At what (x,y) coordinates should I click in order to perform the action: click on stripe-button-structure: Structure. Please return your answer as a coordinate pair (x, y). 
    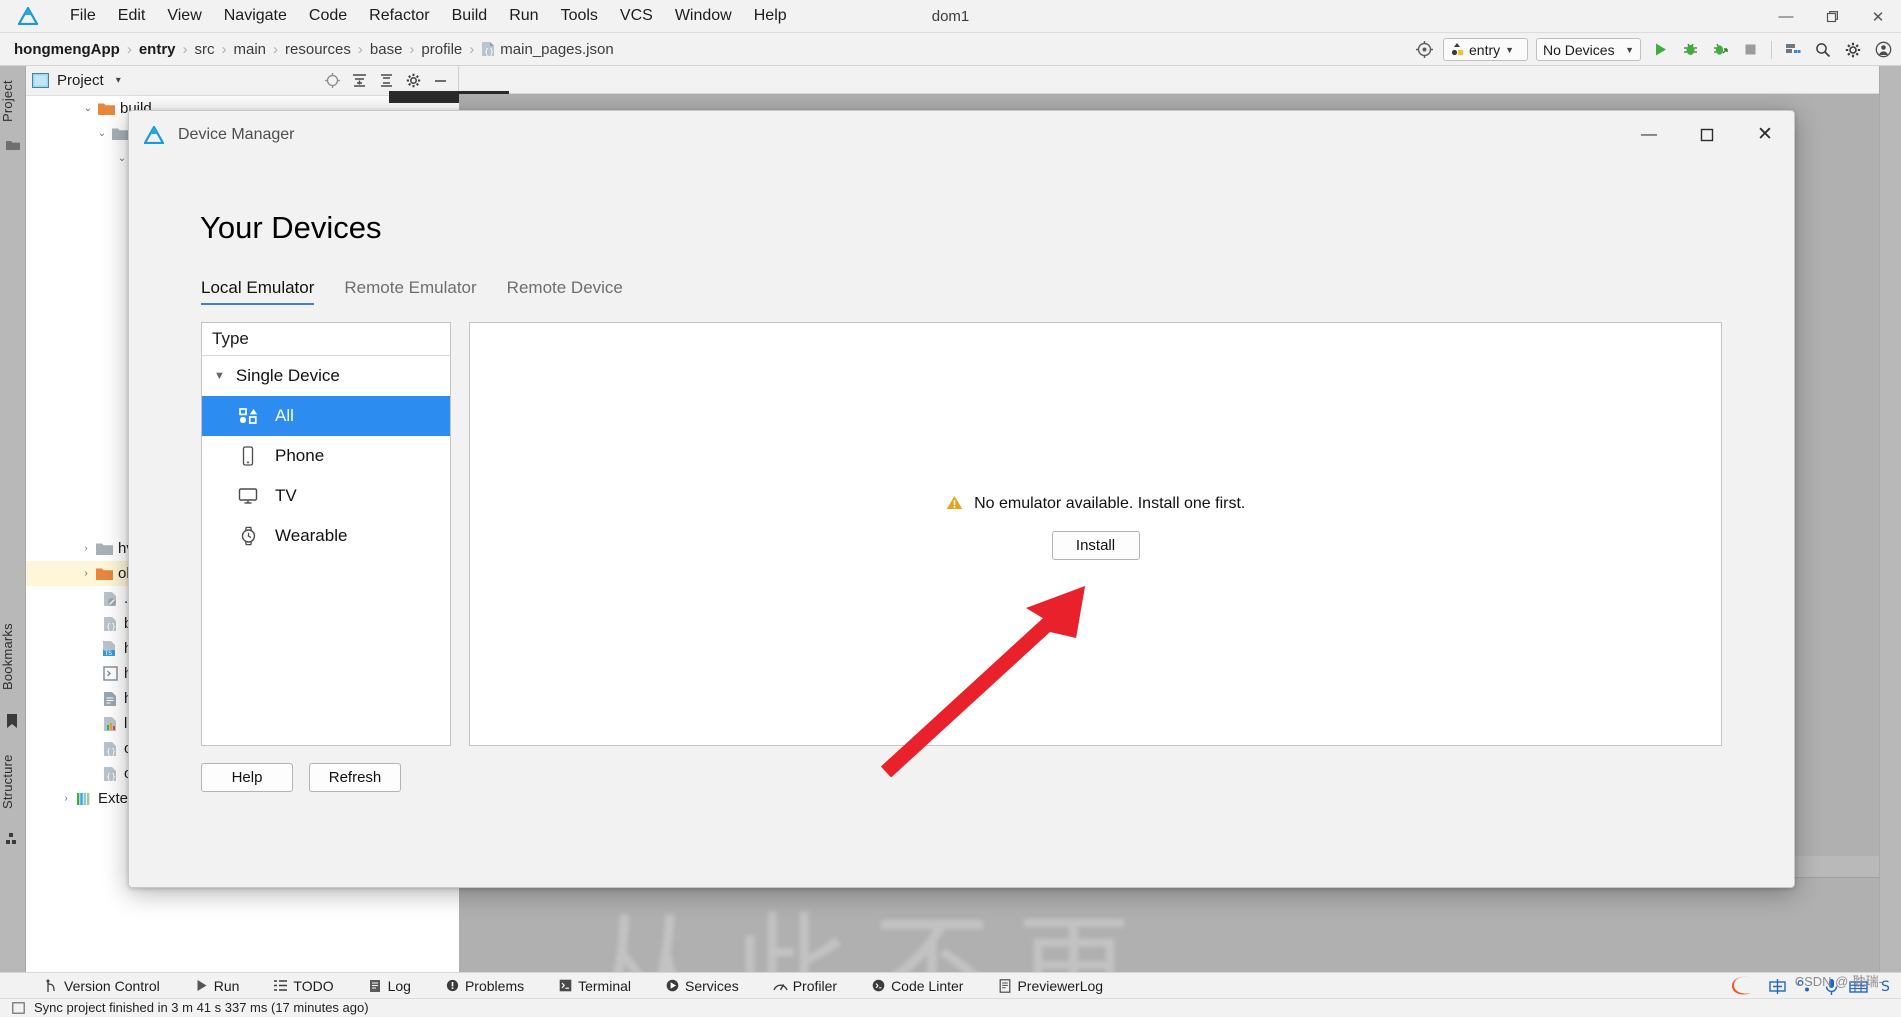
    Looking at the image, I should click on (13, 782).